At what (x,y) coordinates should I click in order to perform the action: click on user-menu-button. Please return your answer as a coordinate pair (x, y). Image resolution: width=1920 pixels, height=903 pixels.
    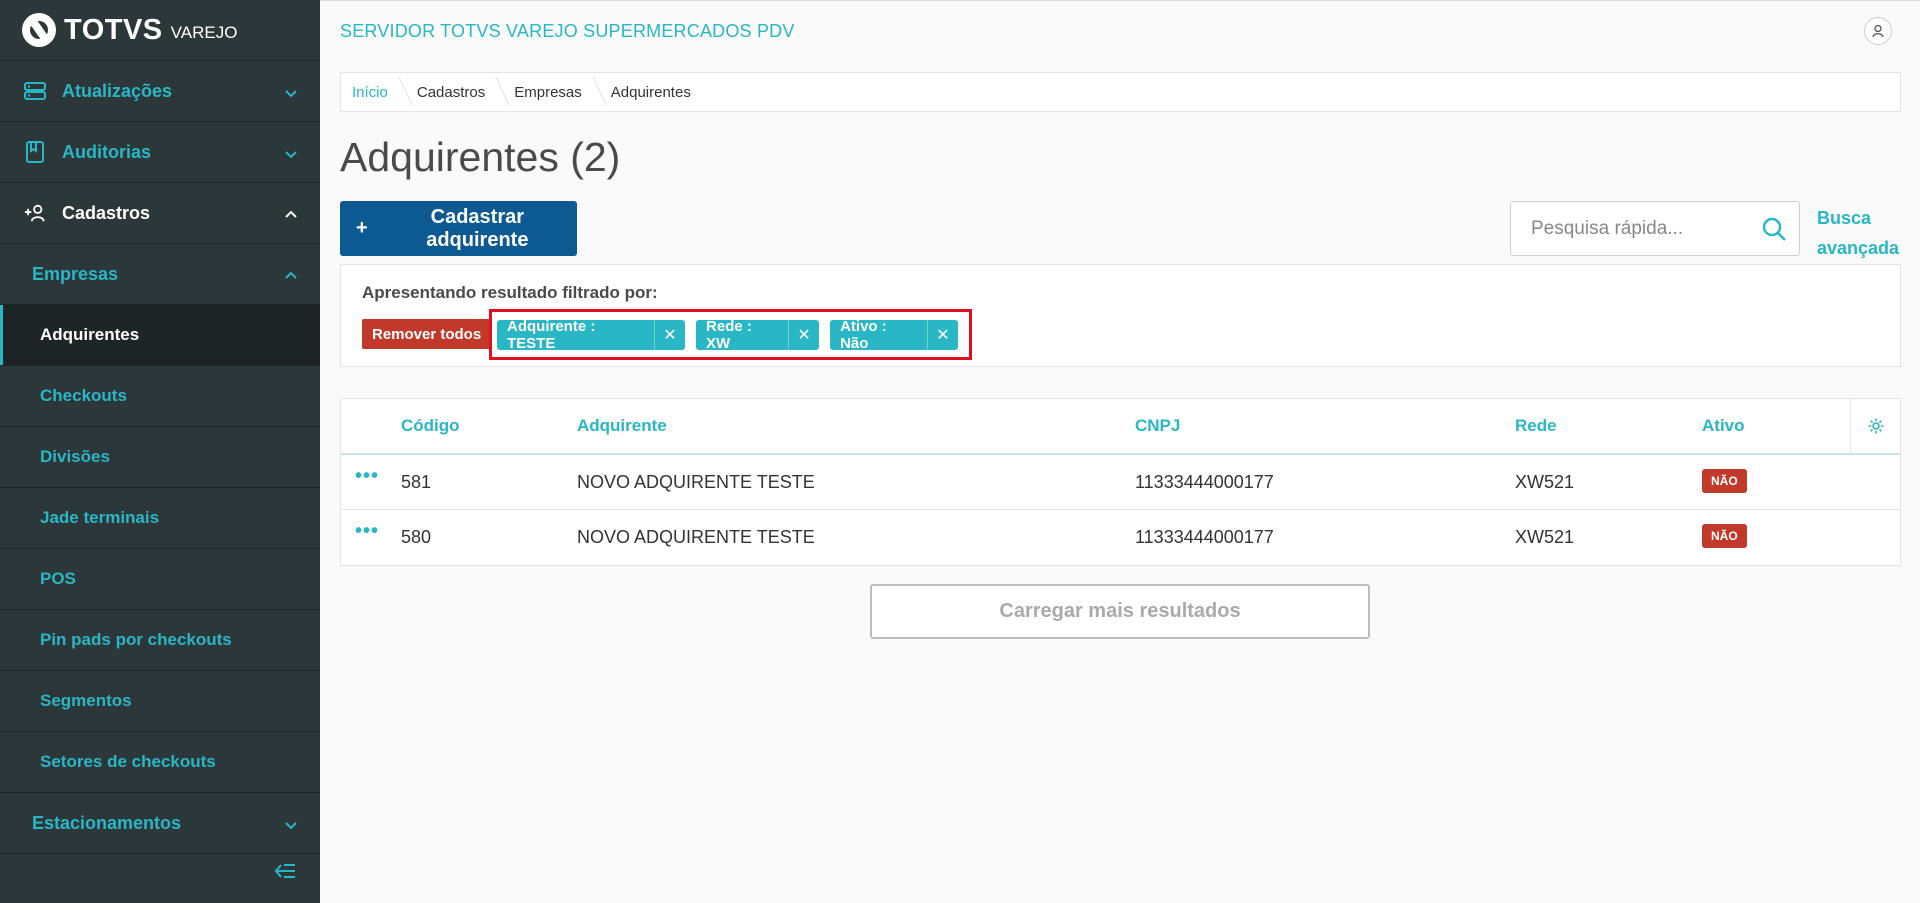
    Looking at the image, I should click on (1878, 31).